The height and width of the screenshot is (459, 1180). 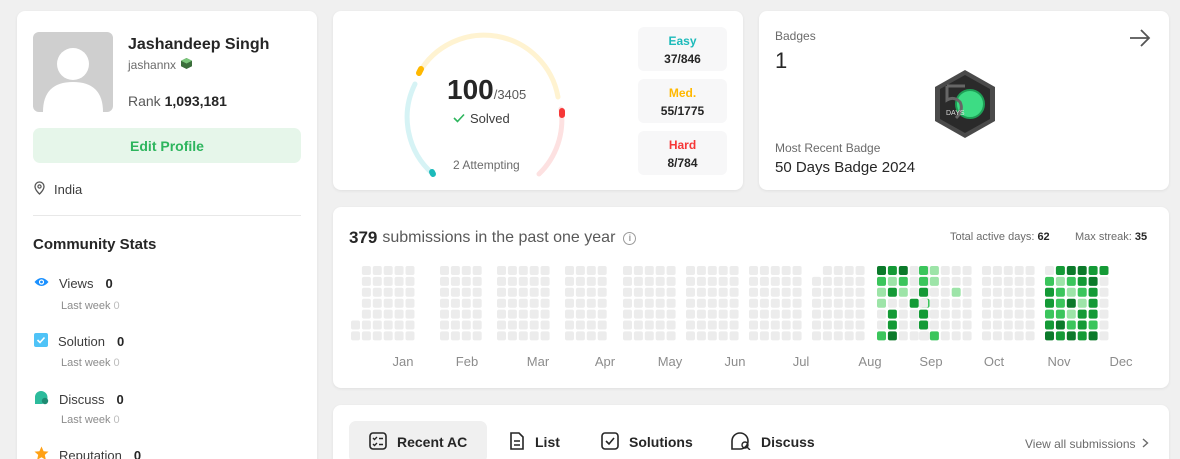 I want to click on edit-profile-button: Edit Profile, so click(x=167, y=145).